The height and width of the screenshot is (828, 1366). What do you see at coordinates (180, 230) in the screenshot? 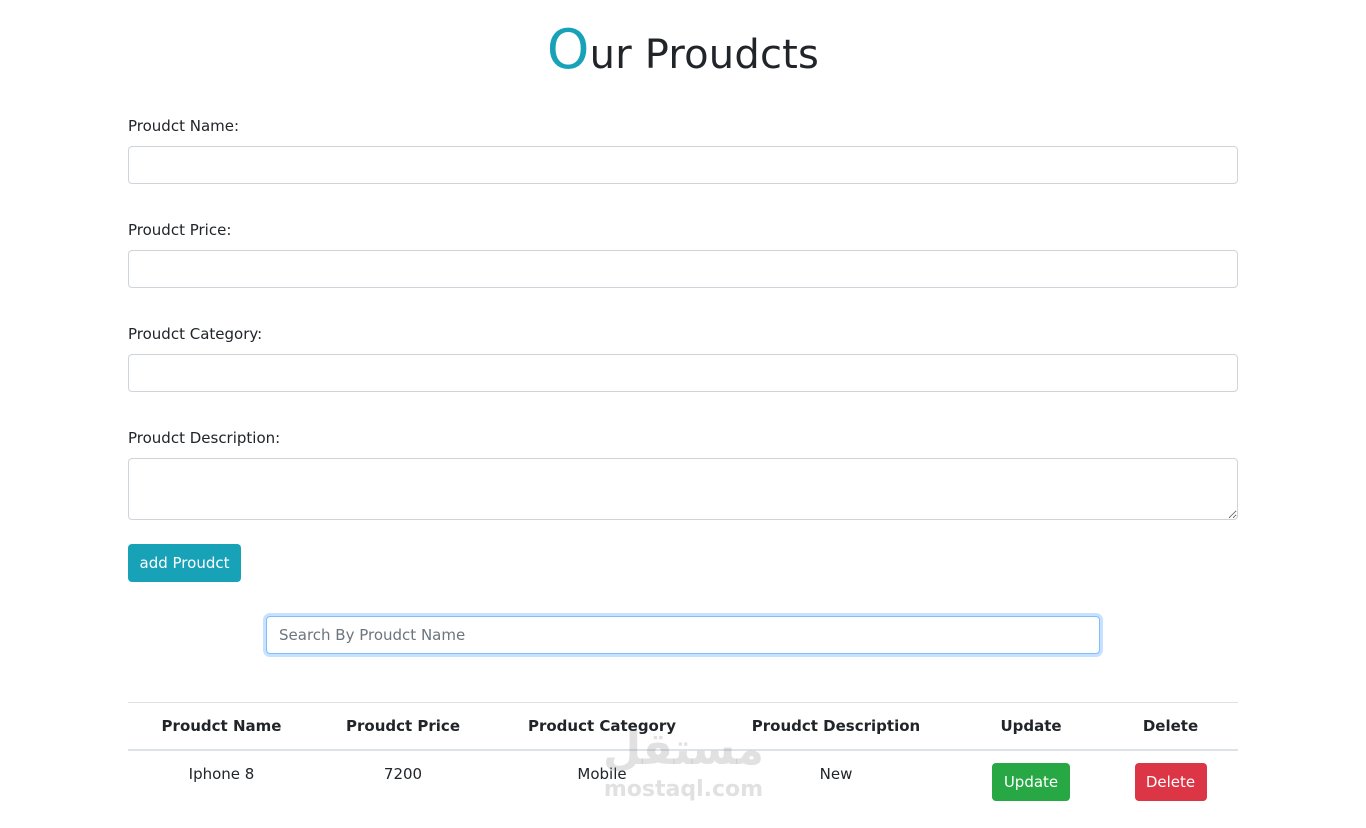
I see `product-price-label: Proudct Price:` at bounding box center [180, 230].